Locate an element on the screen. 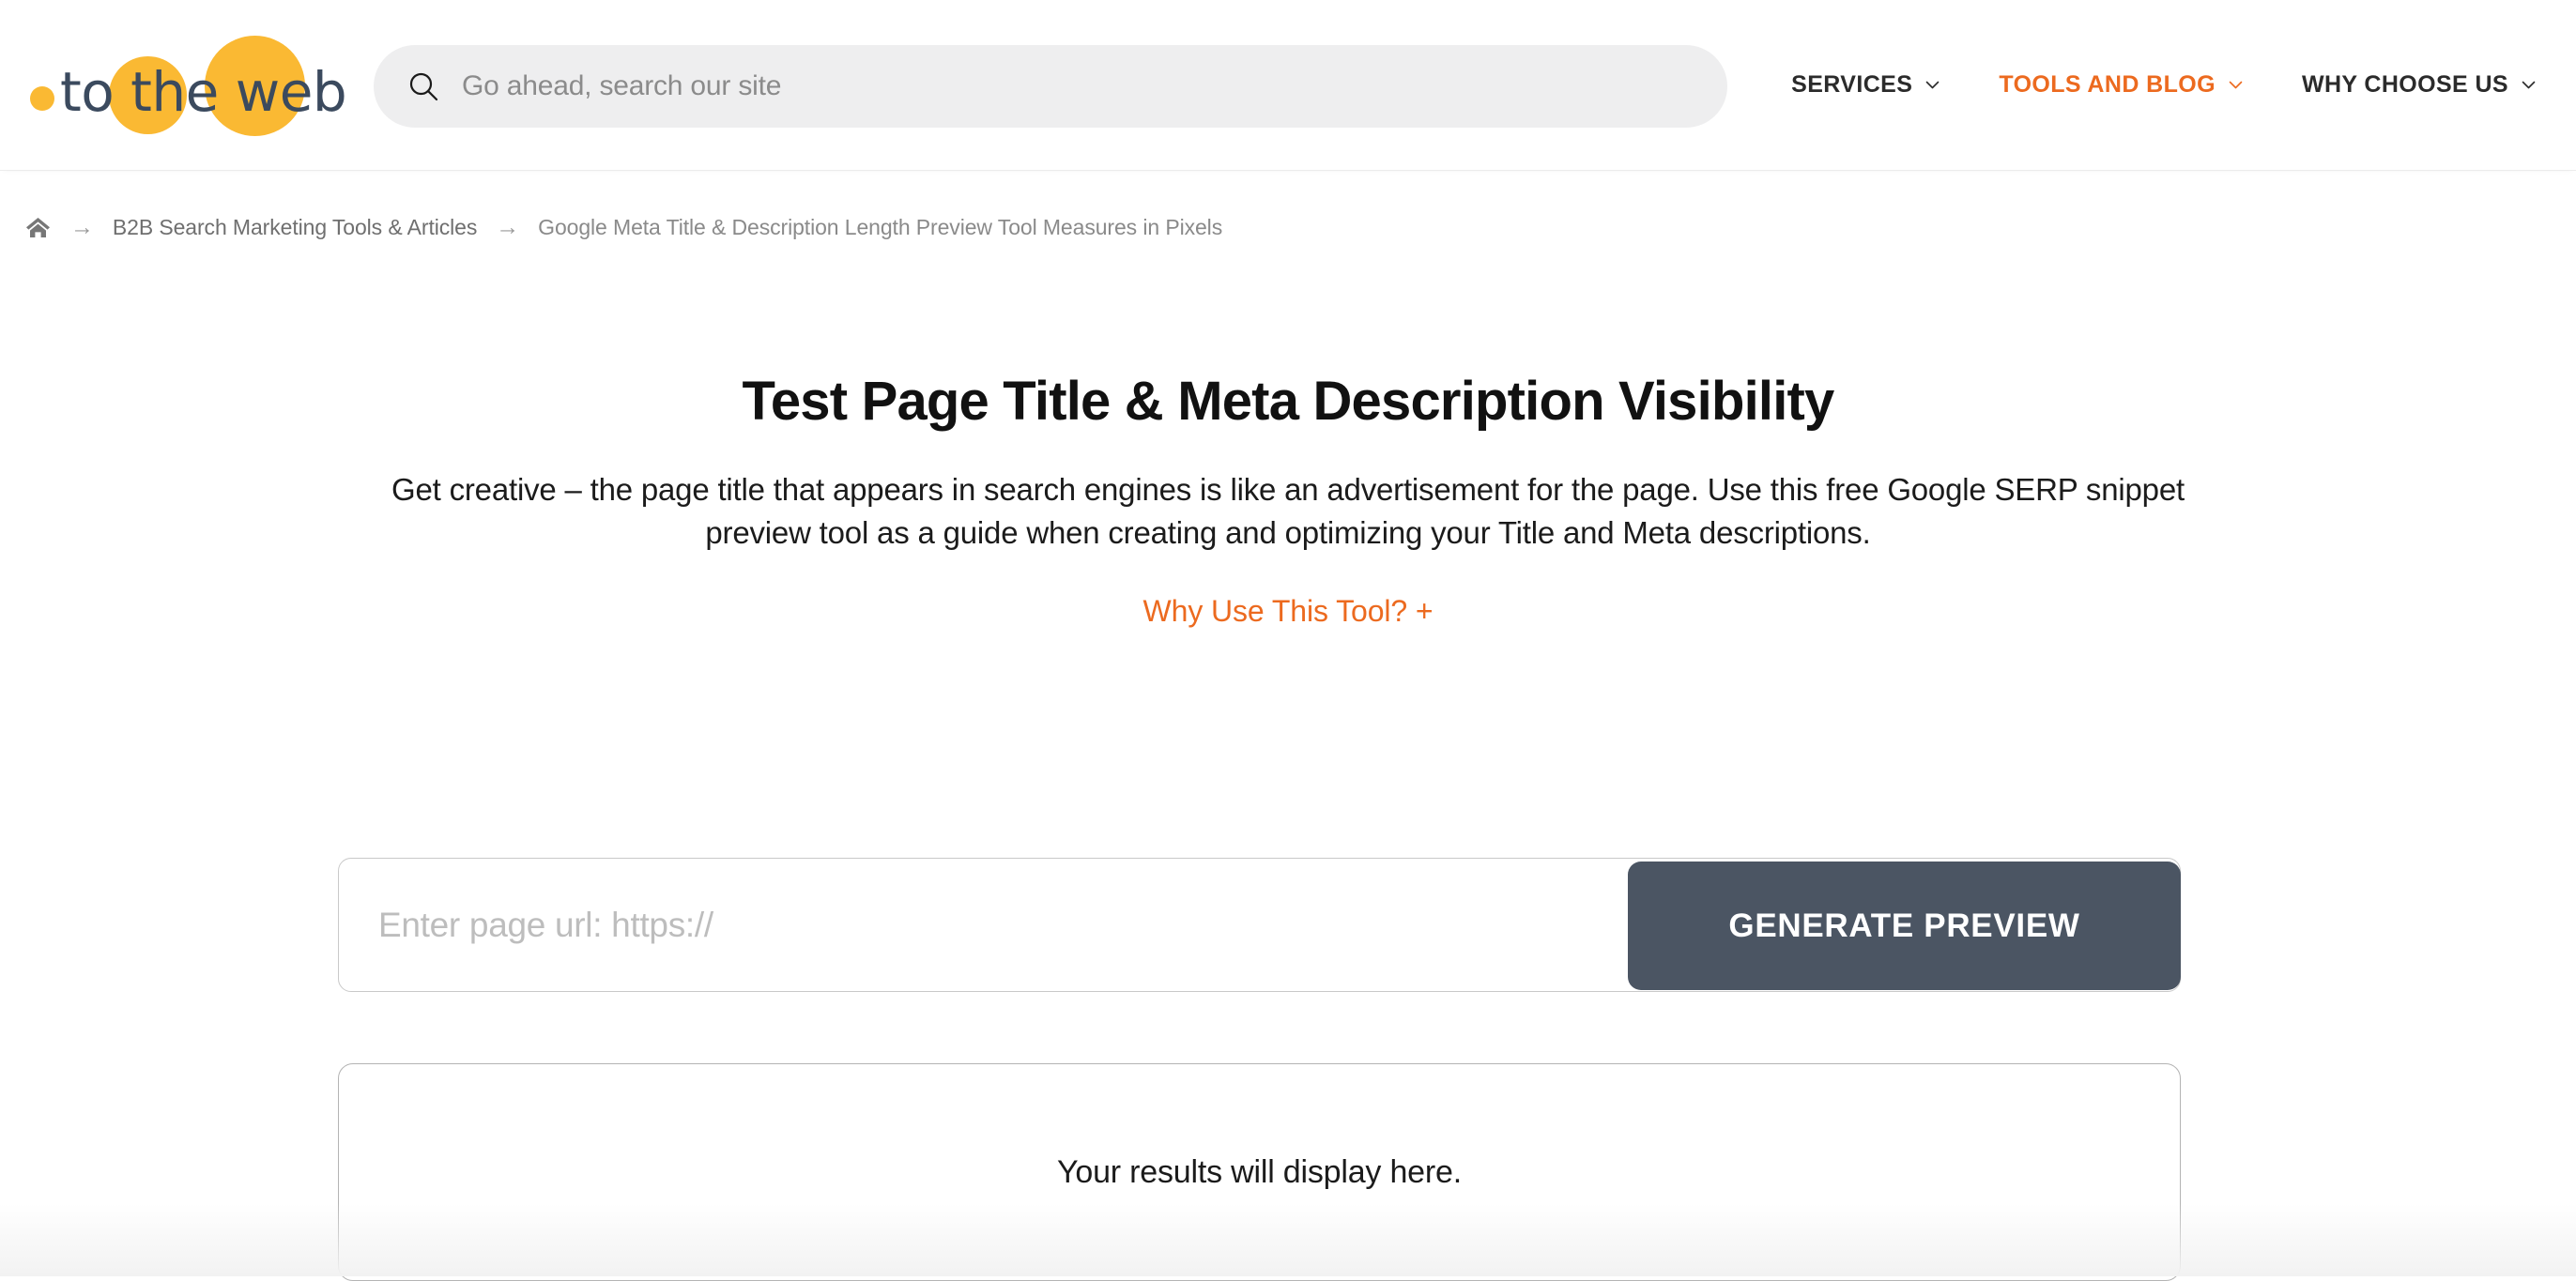 This screenshot has width=2576, height=1281. nav-item-label: SERVICES is located at coordinates (1852, 85).